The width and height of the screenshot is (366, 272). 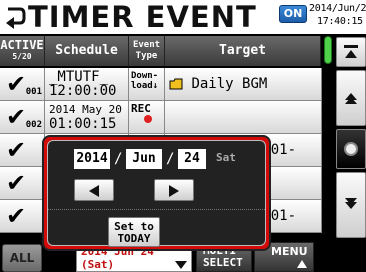 What do you see at coordinates (22, 45) in the screenshot?
I see `column-active-label: ACTIVE` at bounding box center [22, 45].